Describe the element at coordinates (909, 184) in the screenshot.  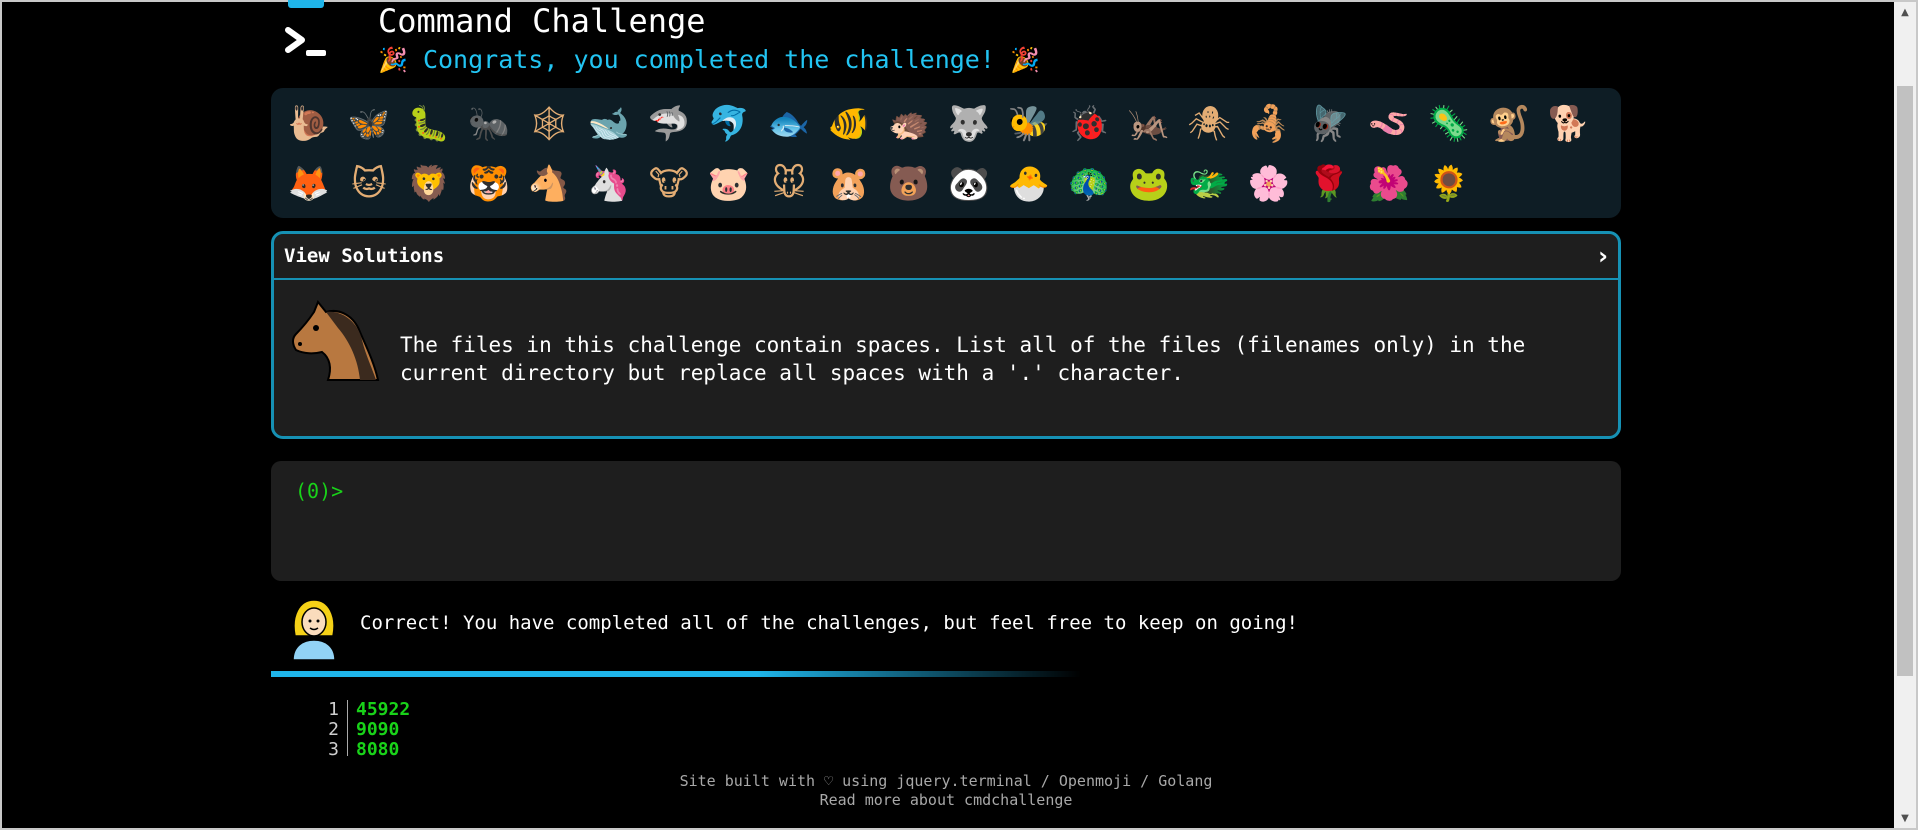
I see `challenge-emoji-icon: 🐻` at that location.